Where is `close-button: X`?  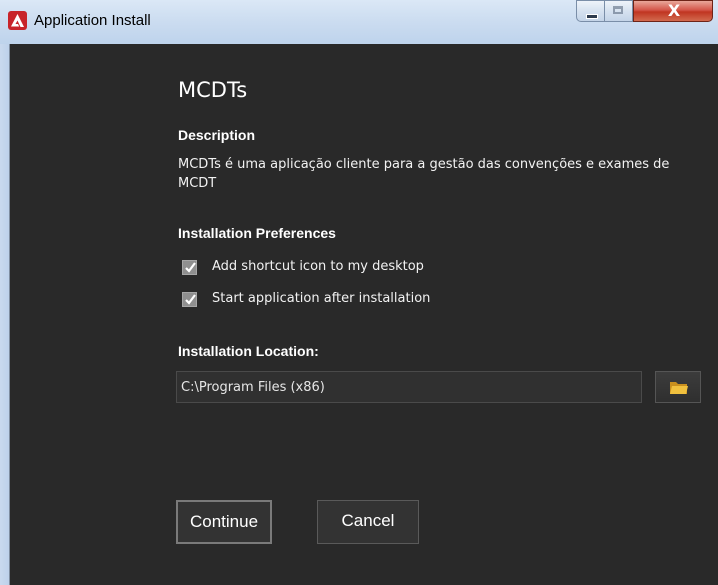 close-button: X is located at coordinates (673, 11).